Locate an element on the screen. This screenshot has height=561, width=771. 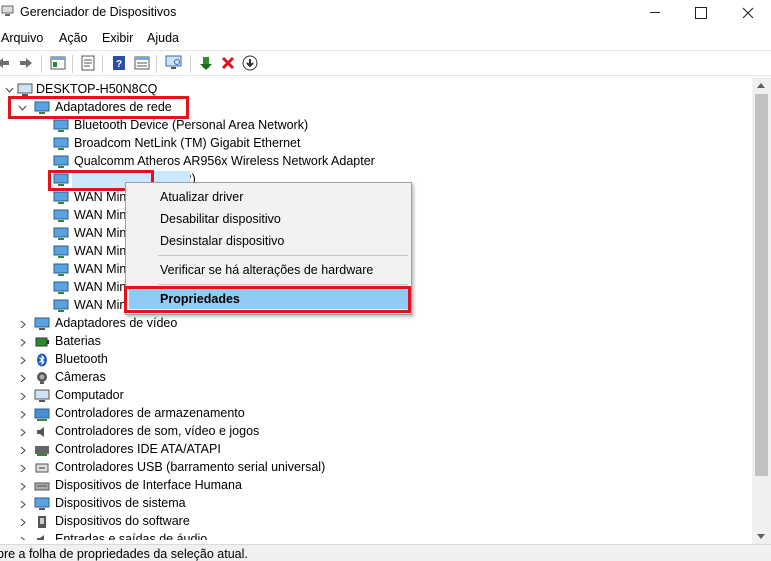
scan-hardware-button is located at coordinates (174, 63).